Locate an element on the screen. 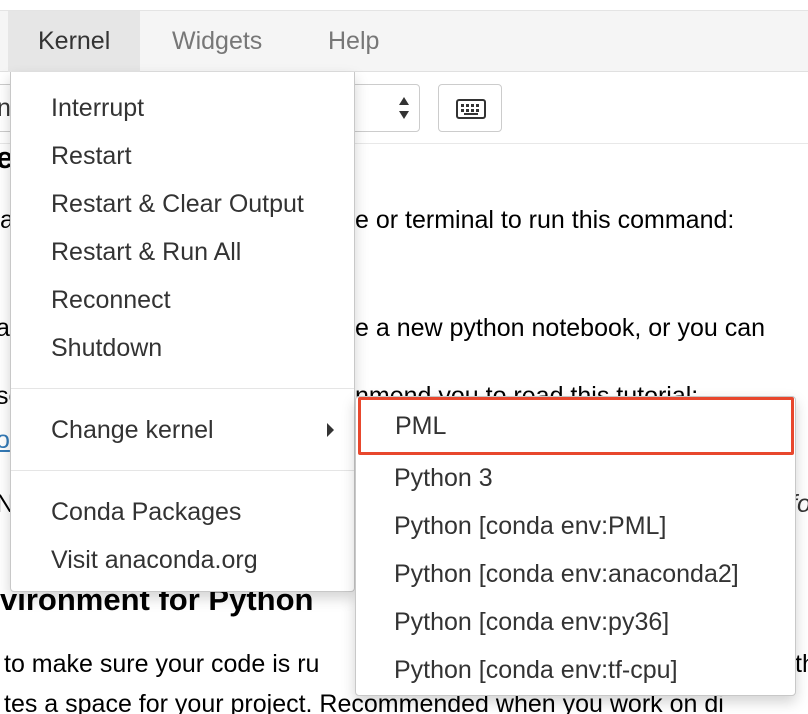 The width and height of the screenshot is (808, 714). menu-item-restart-clear-output: Restart & Clear Output is located at coordinates (182, 204).